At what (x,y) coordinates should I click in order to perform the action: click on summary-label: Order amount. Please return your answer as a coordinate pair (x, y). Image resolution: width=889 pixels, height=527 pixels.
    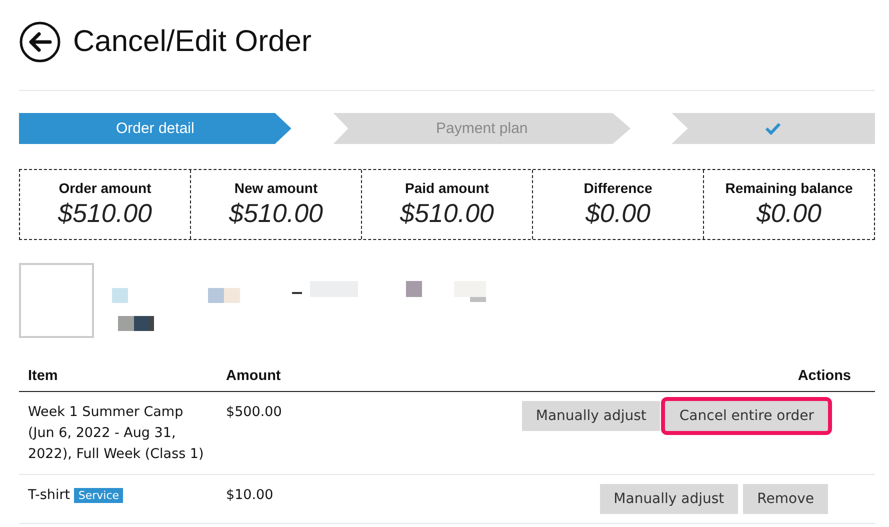
    Looking at the image, I should click on (105, 188).